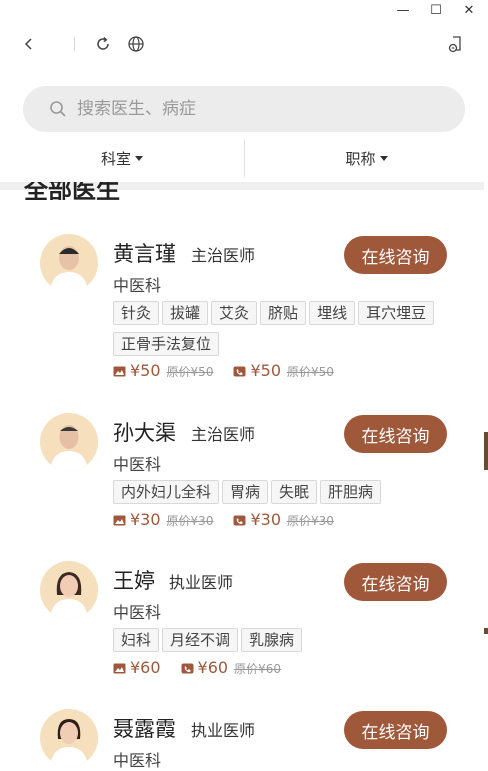 The height and width of the screenshot is (771, 488). I want to click on tag: 针灸, so click(136, 313).